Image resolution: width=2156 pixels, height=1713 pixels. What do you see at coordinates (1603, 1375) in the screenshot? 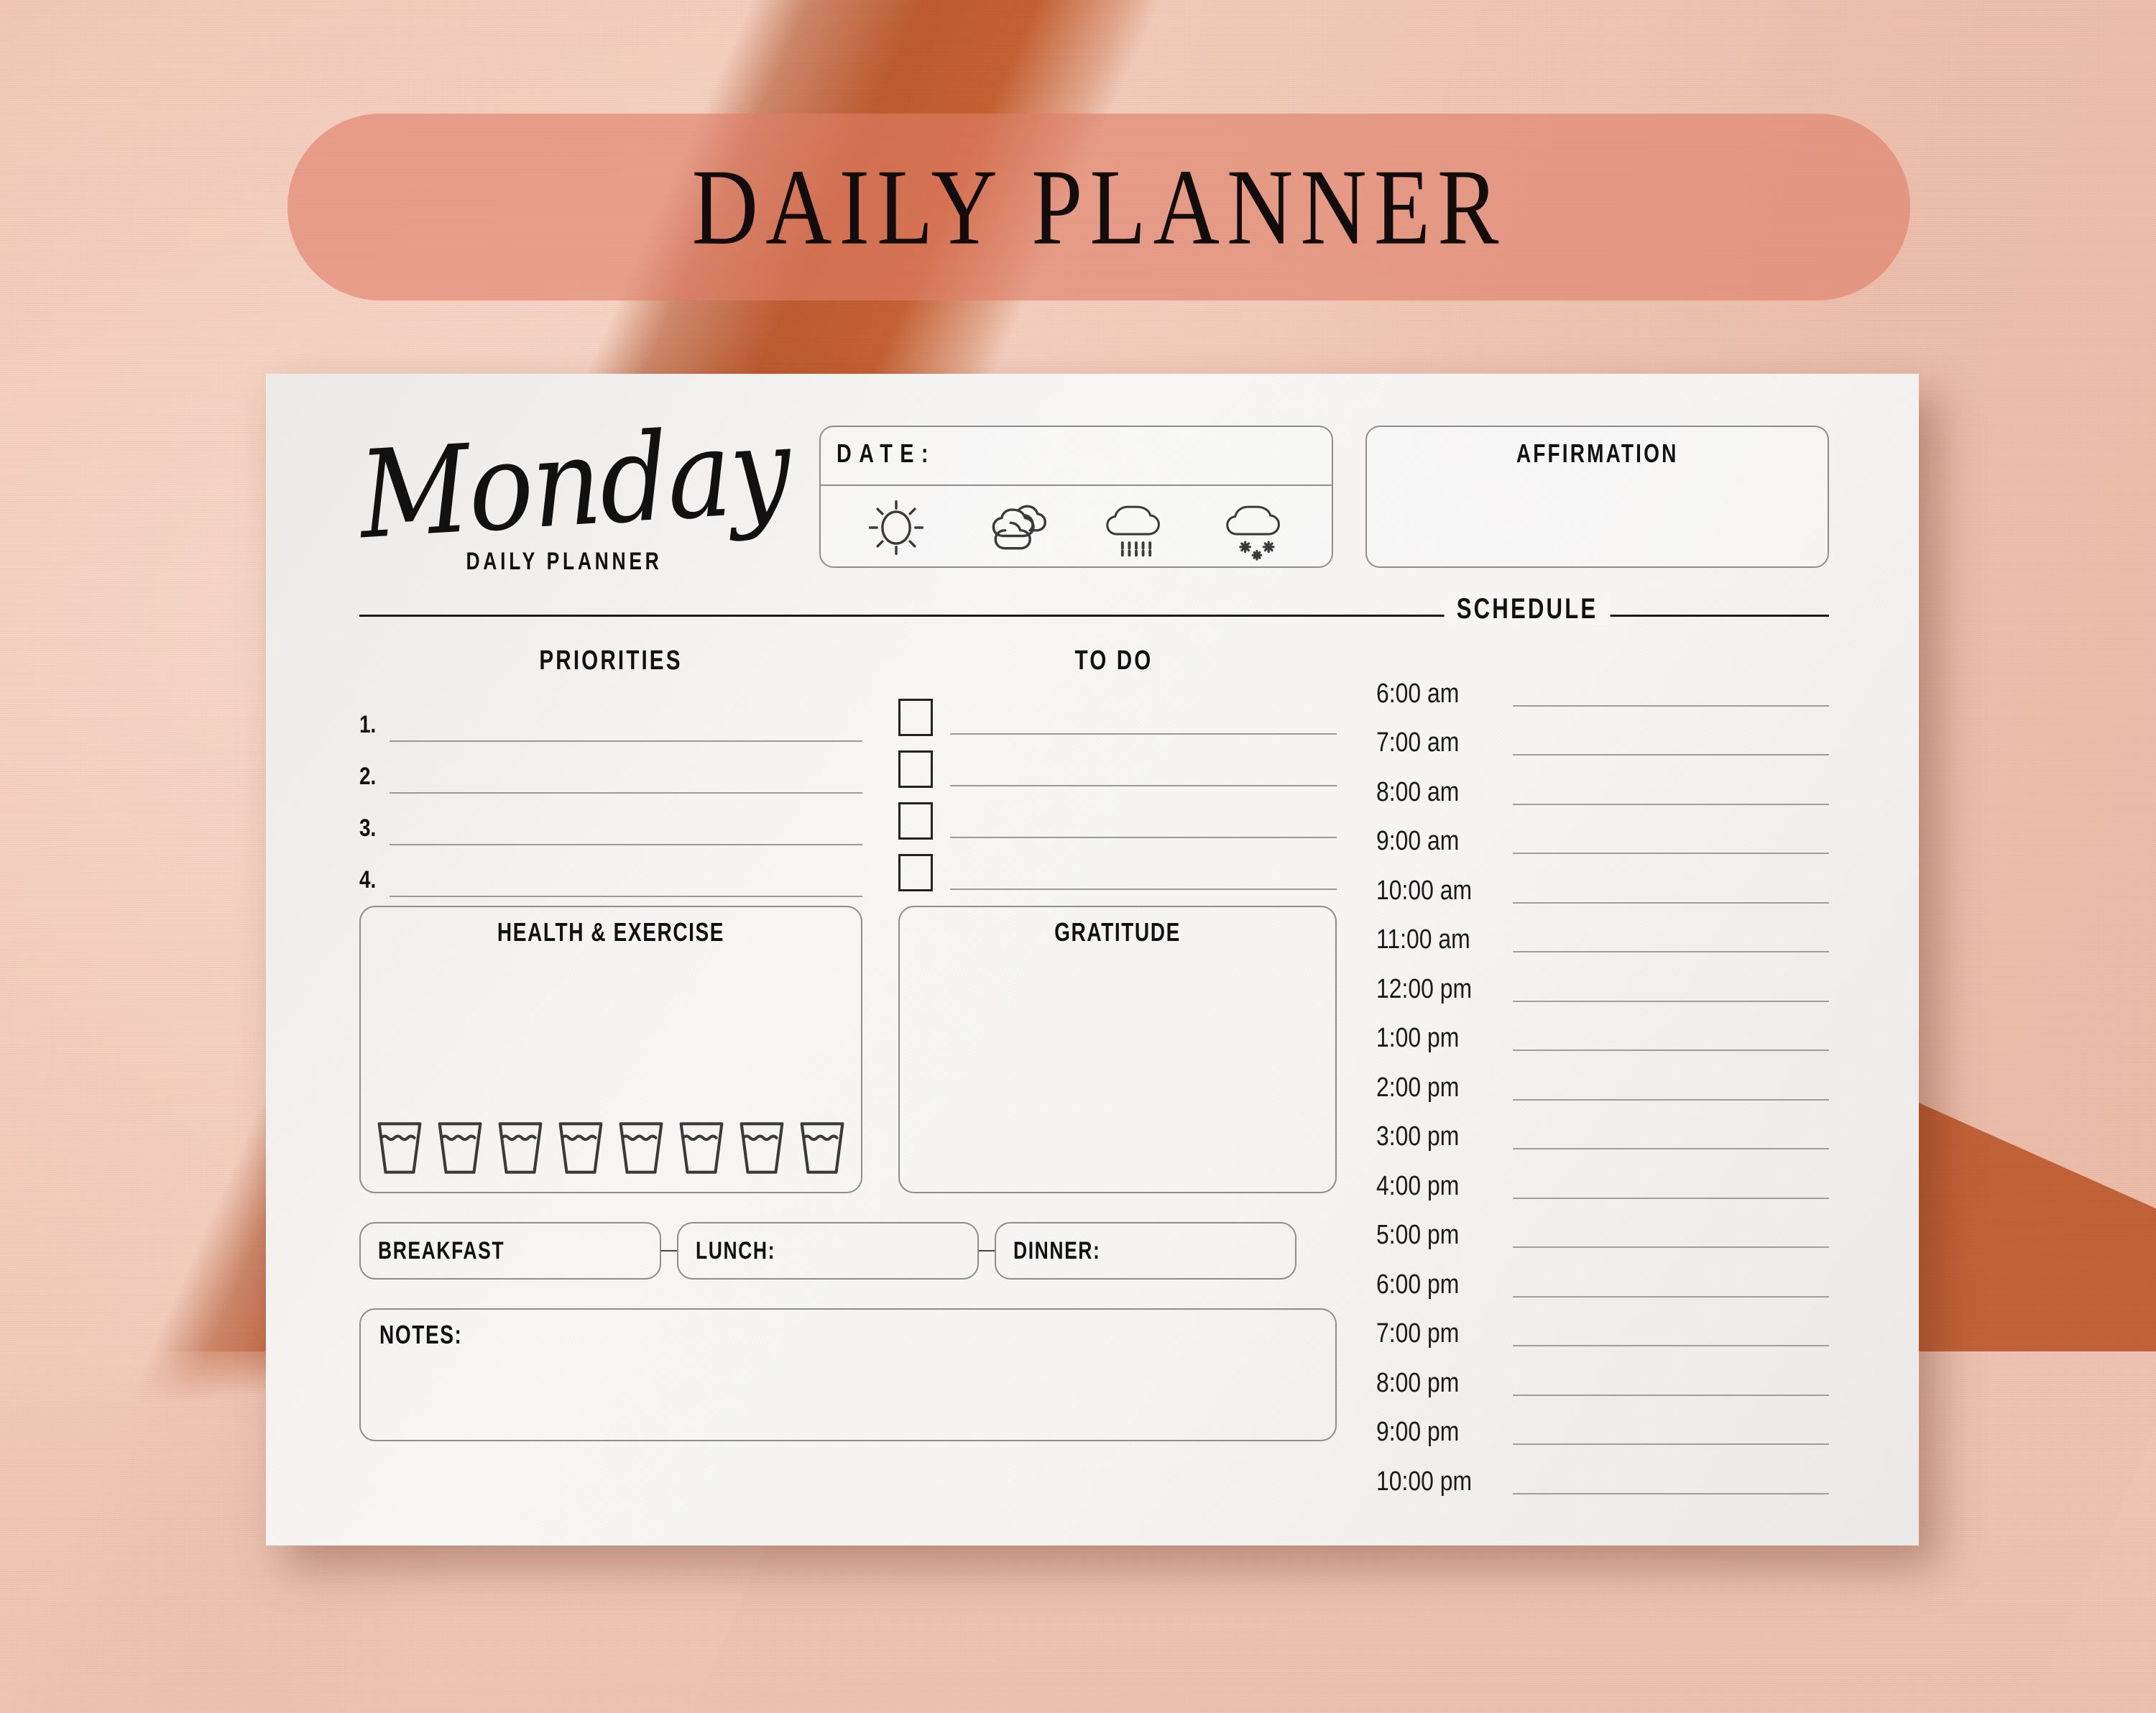
I see `schedule-row: 8:00 pm` at bounding box center [1603, 1375].